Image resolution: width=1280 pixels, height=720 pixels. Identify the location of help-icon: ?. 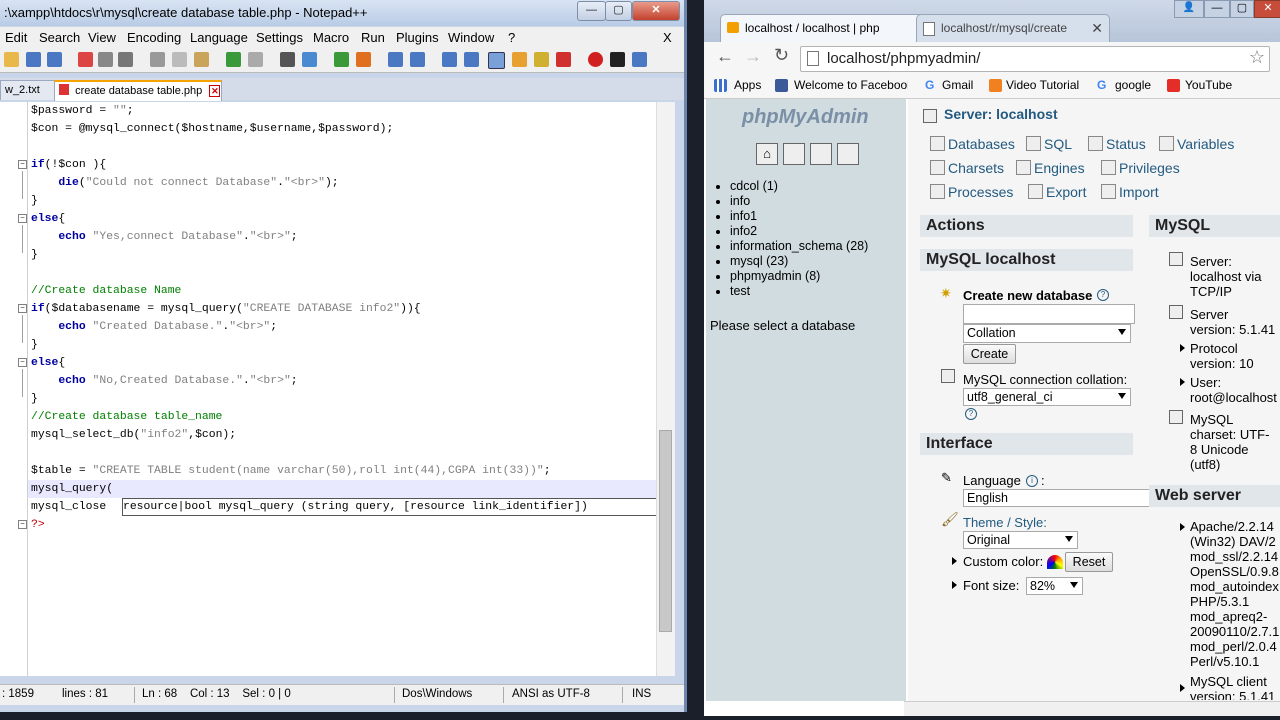
(971, 414).